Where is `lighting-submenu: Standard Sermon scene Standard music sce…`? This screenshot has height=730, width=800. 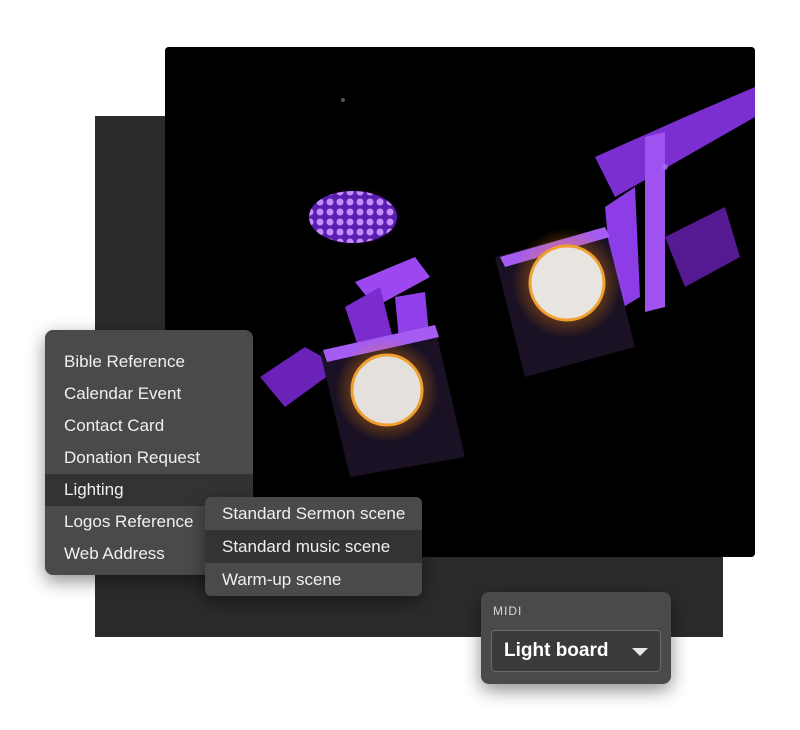 lighting-submenu: Standard Sermon scene Standard music sce… is located at coordinates (313, 546).